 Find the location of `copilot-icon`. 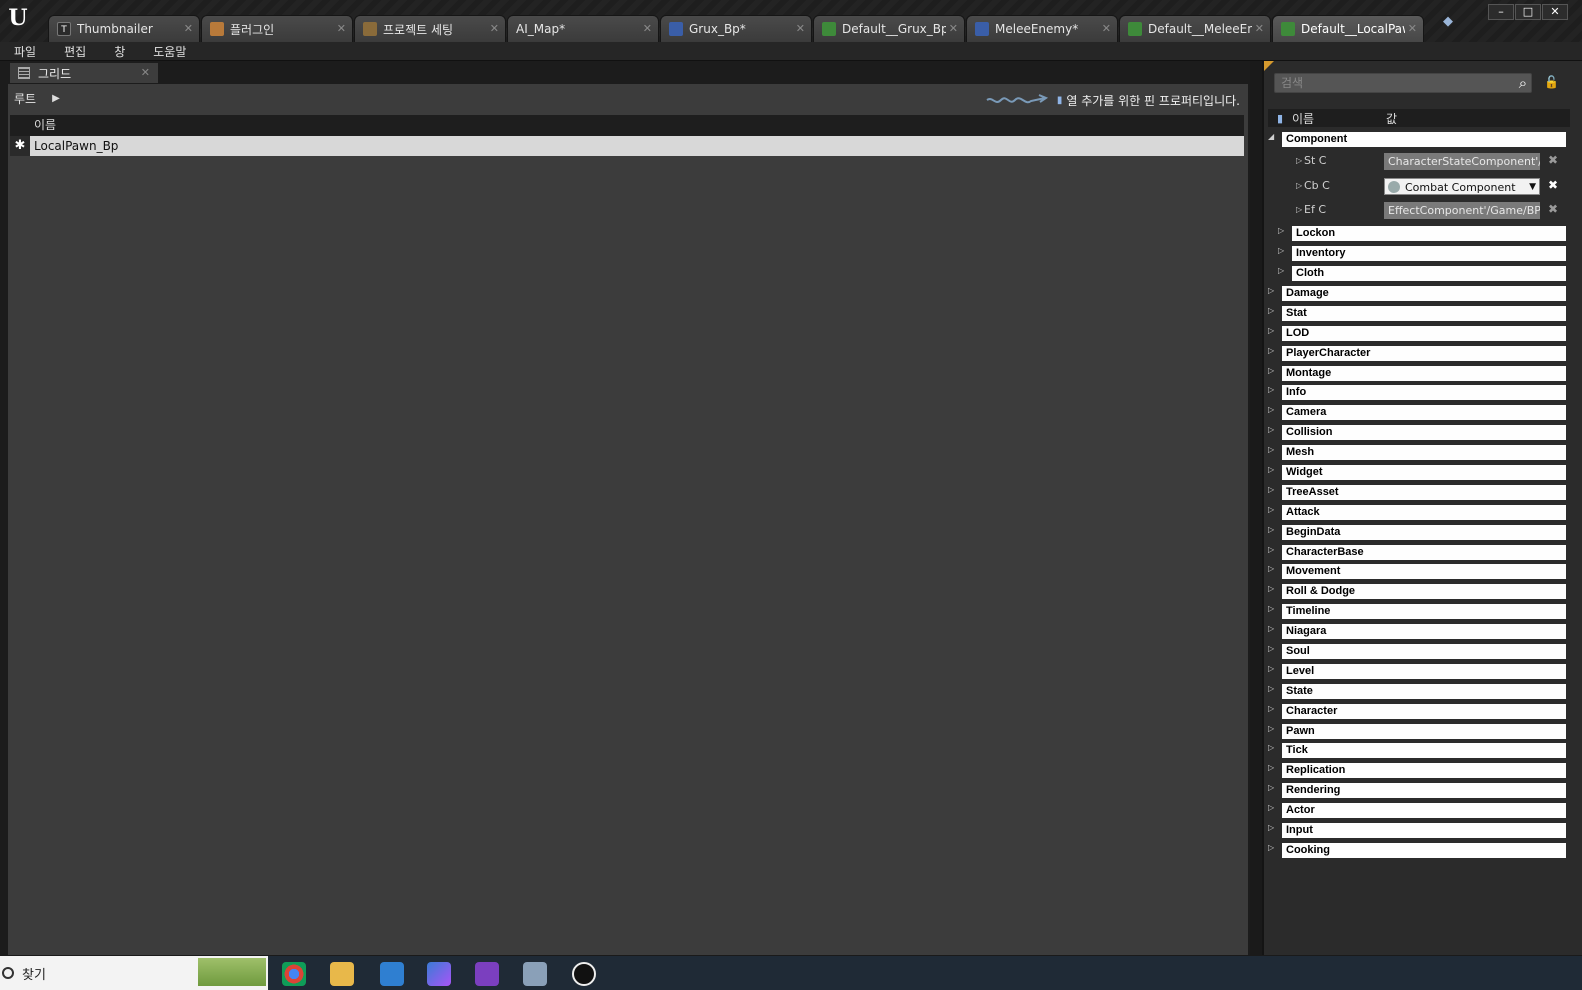

copilot-icon is located at coordinates (439, 974).